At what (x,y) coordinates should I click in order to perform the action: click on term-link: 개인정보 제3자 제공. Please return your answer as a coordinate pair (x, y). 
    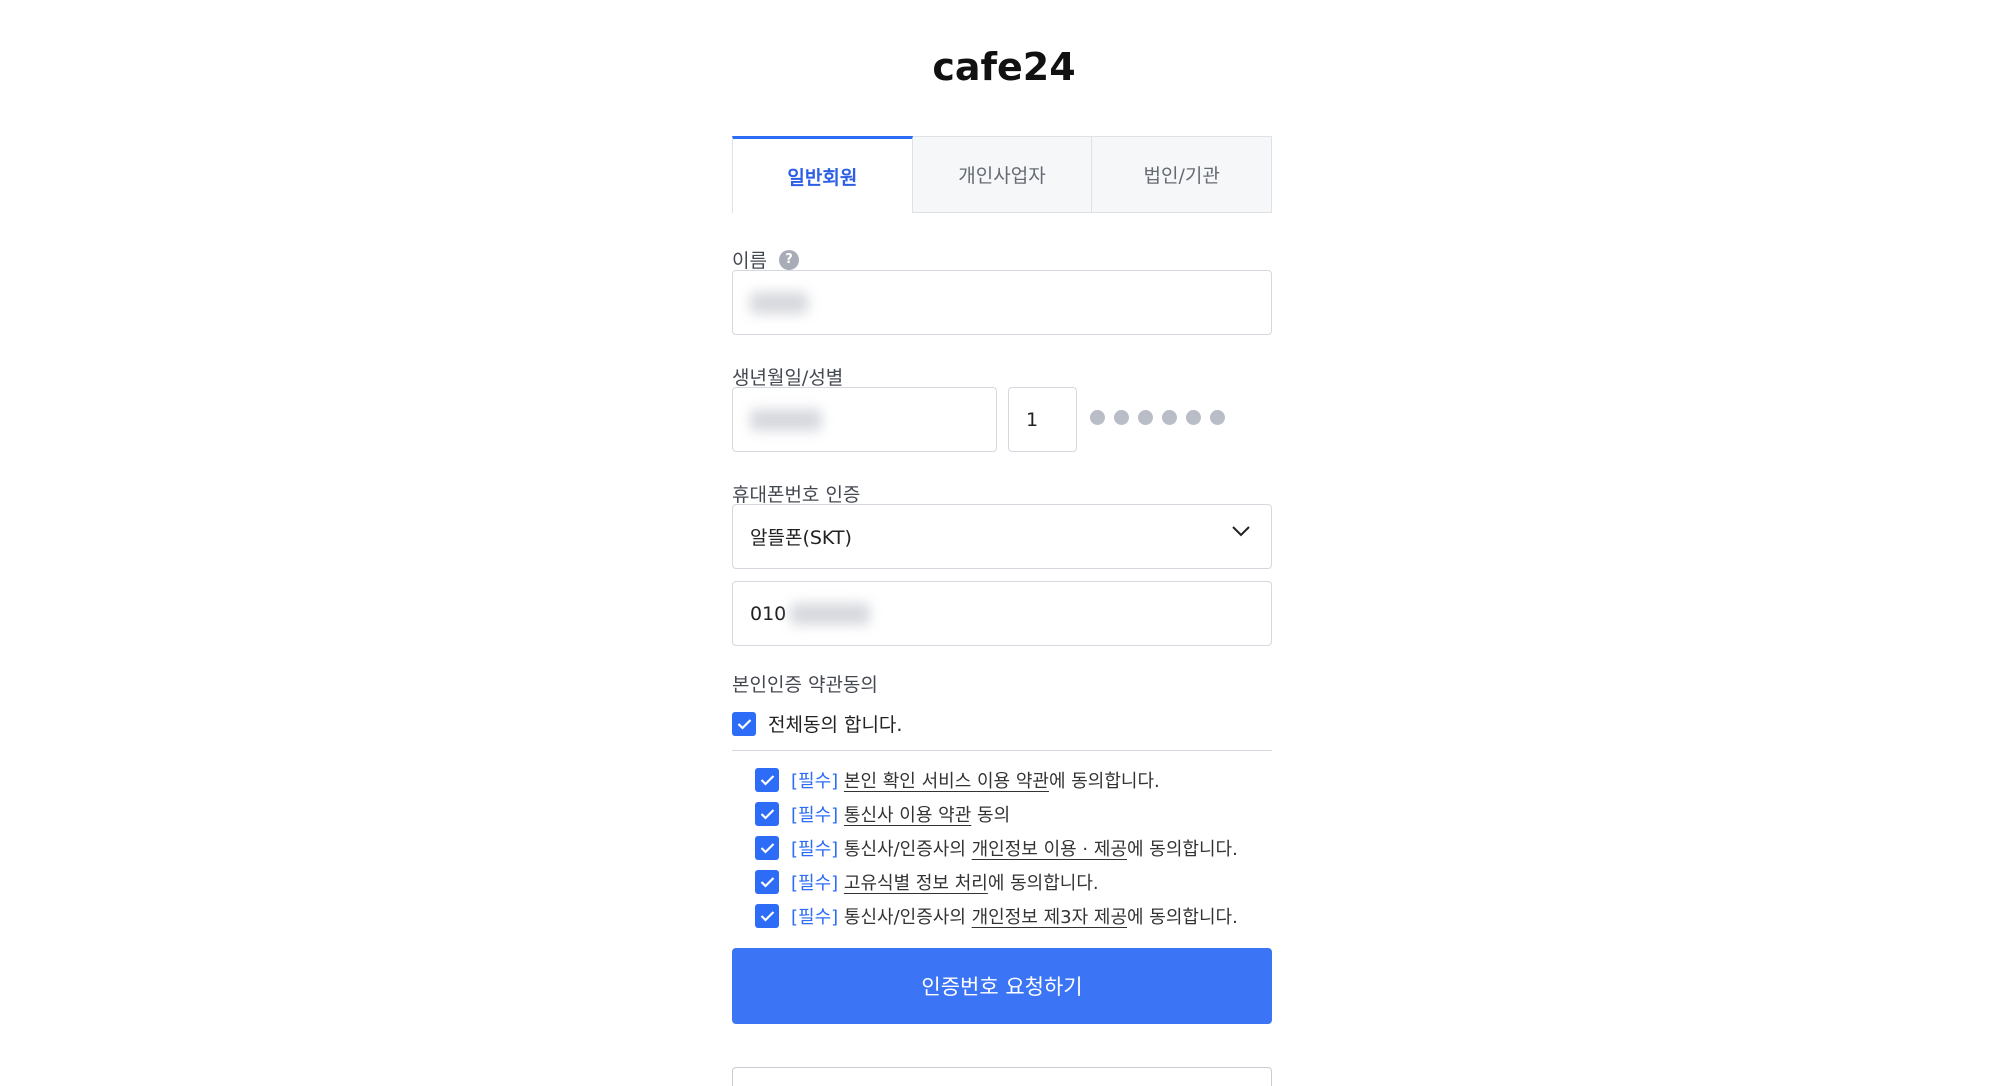
    Looking at the image, I should click on (1049, 917).